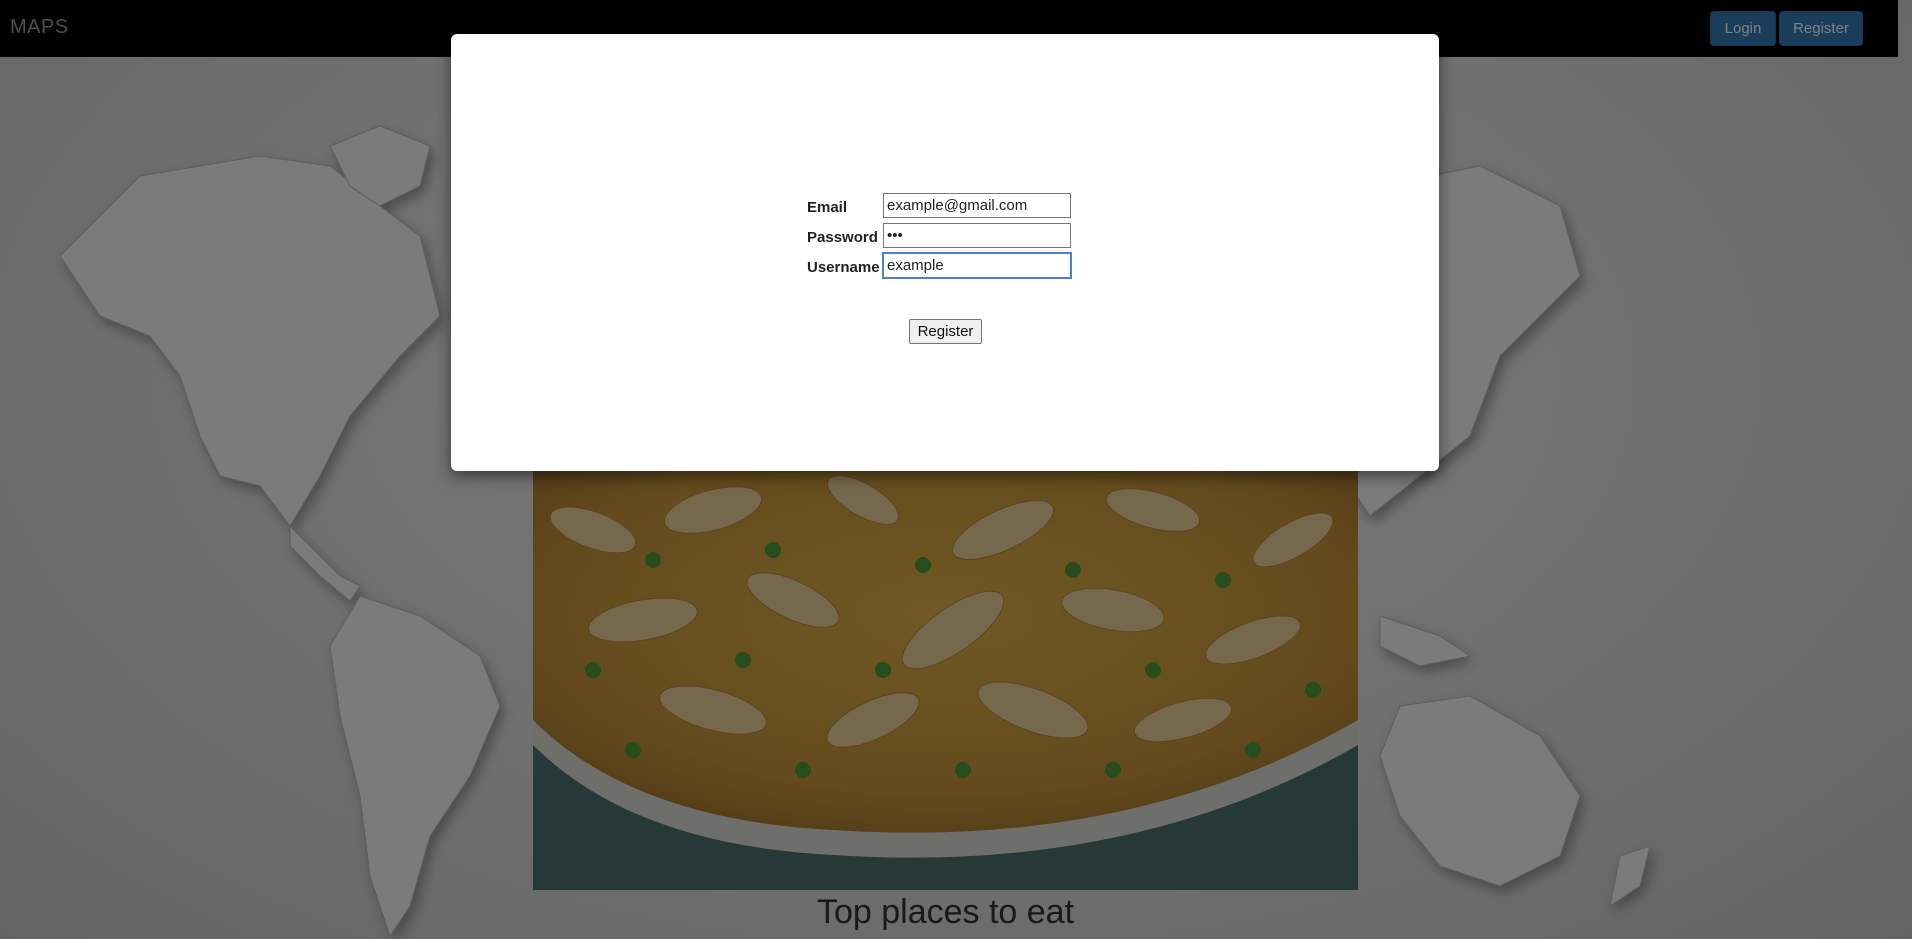 Image resolution: width=1912 pixels, height=939 pixels. I want to click on username-row: Username, so click(957, 267).